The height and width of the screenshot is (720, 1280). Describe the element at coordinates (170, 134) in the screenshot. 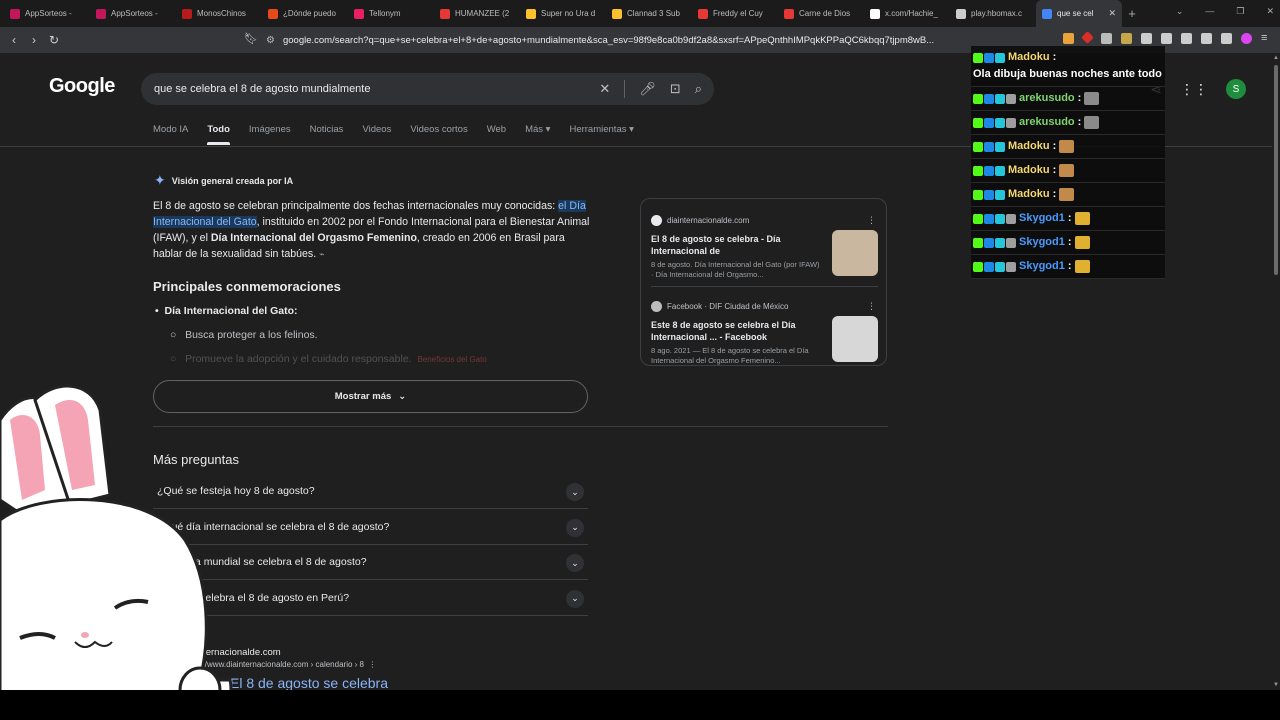

I see `tab-modo-ia: Modo IA` at that location.